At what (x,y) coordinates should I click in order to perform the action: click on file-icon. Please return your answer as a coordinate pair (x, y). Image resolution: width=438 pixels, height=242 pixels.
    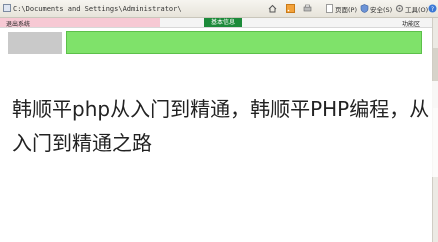
    Looking at the image, I should click on (7, 8).